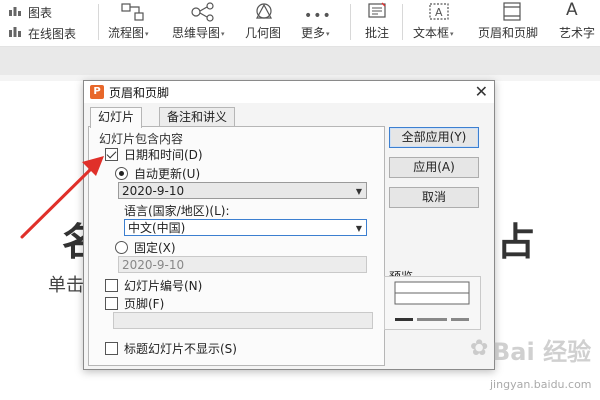 The height and width of the screenshot is (400, 600). What do you see at coordinates (541, 384) in the screenshot?
I see `watermark-url: jingyan.baidu.com` at bounding box center [541, 384].